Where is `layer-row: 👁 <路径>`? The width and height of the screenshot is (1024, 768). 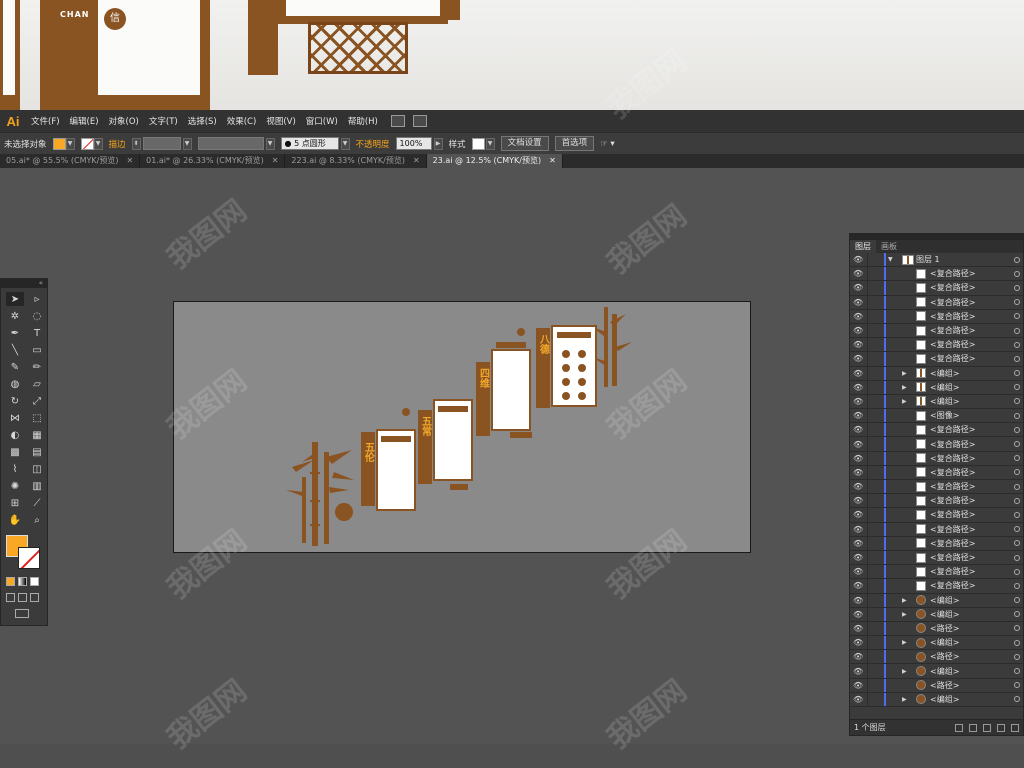 layer-row: 👁 <路径> is located at coordinates (936, 657).